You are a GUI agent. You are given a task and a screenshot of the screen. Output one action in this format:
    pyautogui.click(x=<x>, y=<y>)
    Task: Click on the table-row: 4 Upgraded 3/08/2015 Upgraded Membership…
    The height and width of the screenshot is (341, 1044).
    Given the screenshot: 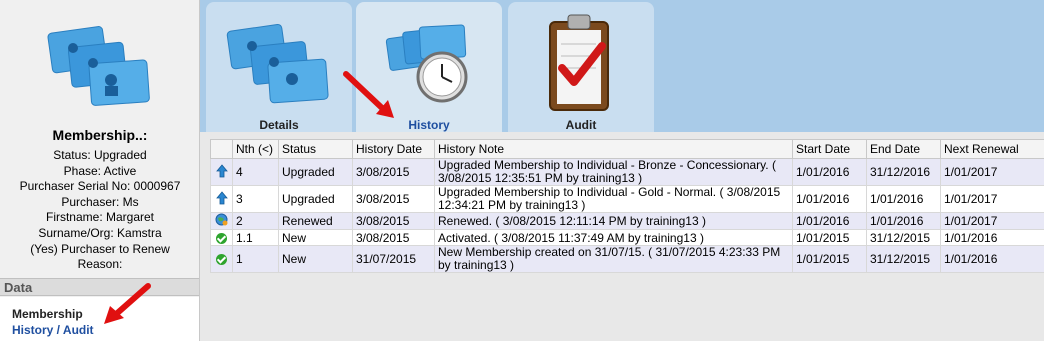 What is the action you would take?
    pyautogui.click(x=627, y=172)
    